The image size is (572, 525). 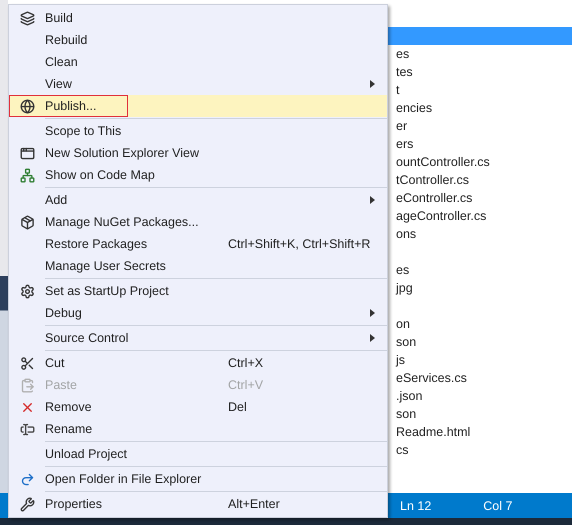 I want to click on menu-item: New Solution Explorer View, so click(x=198, y=153).